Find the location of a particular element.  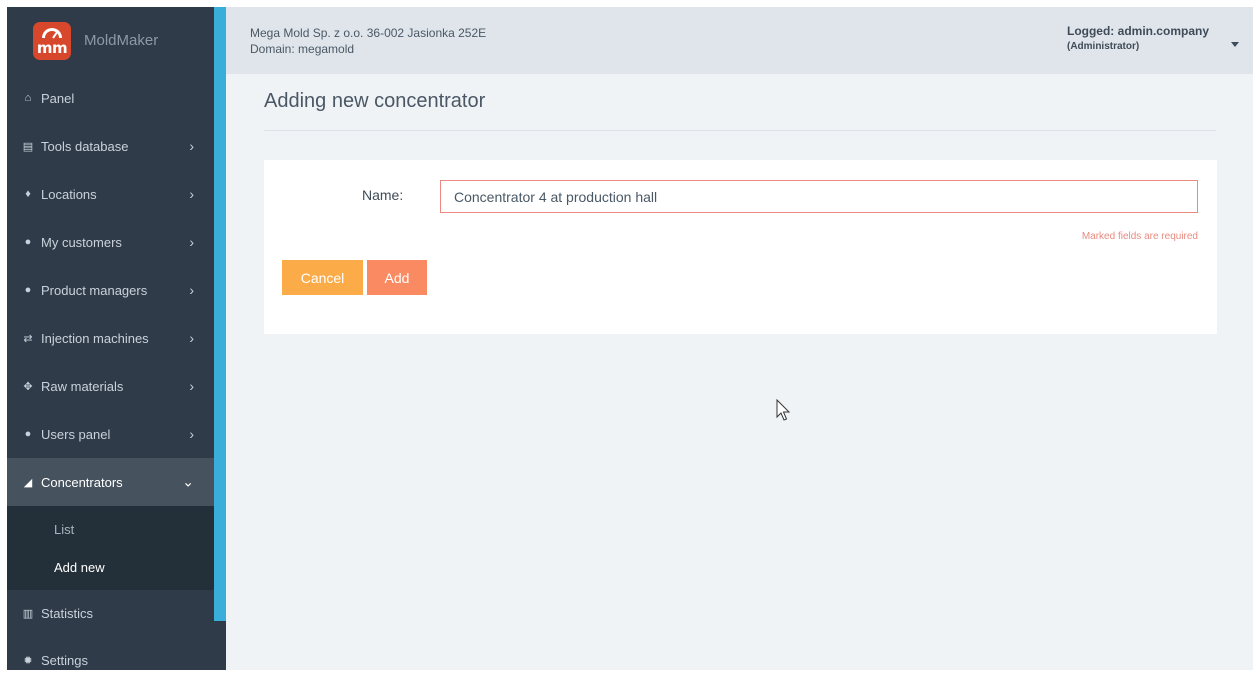

sidebar-item-label: Users panel is located at coordinates (76, 434).